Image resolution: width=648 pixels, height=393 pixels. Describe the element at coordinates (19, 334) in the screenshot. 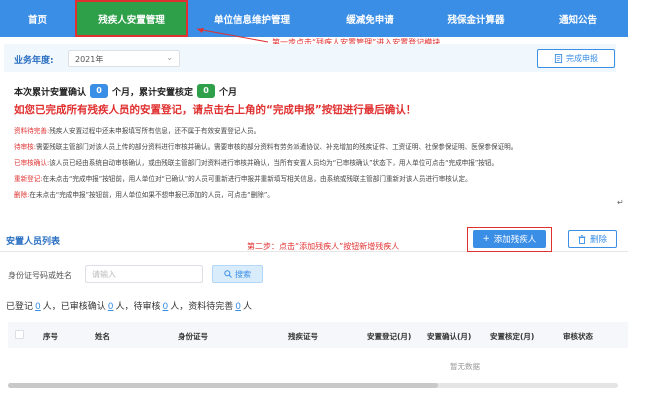

I see `select-all-checkbox` at that location.